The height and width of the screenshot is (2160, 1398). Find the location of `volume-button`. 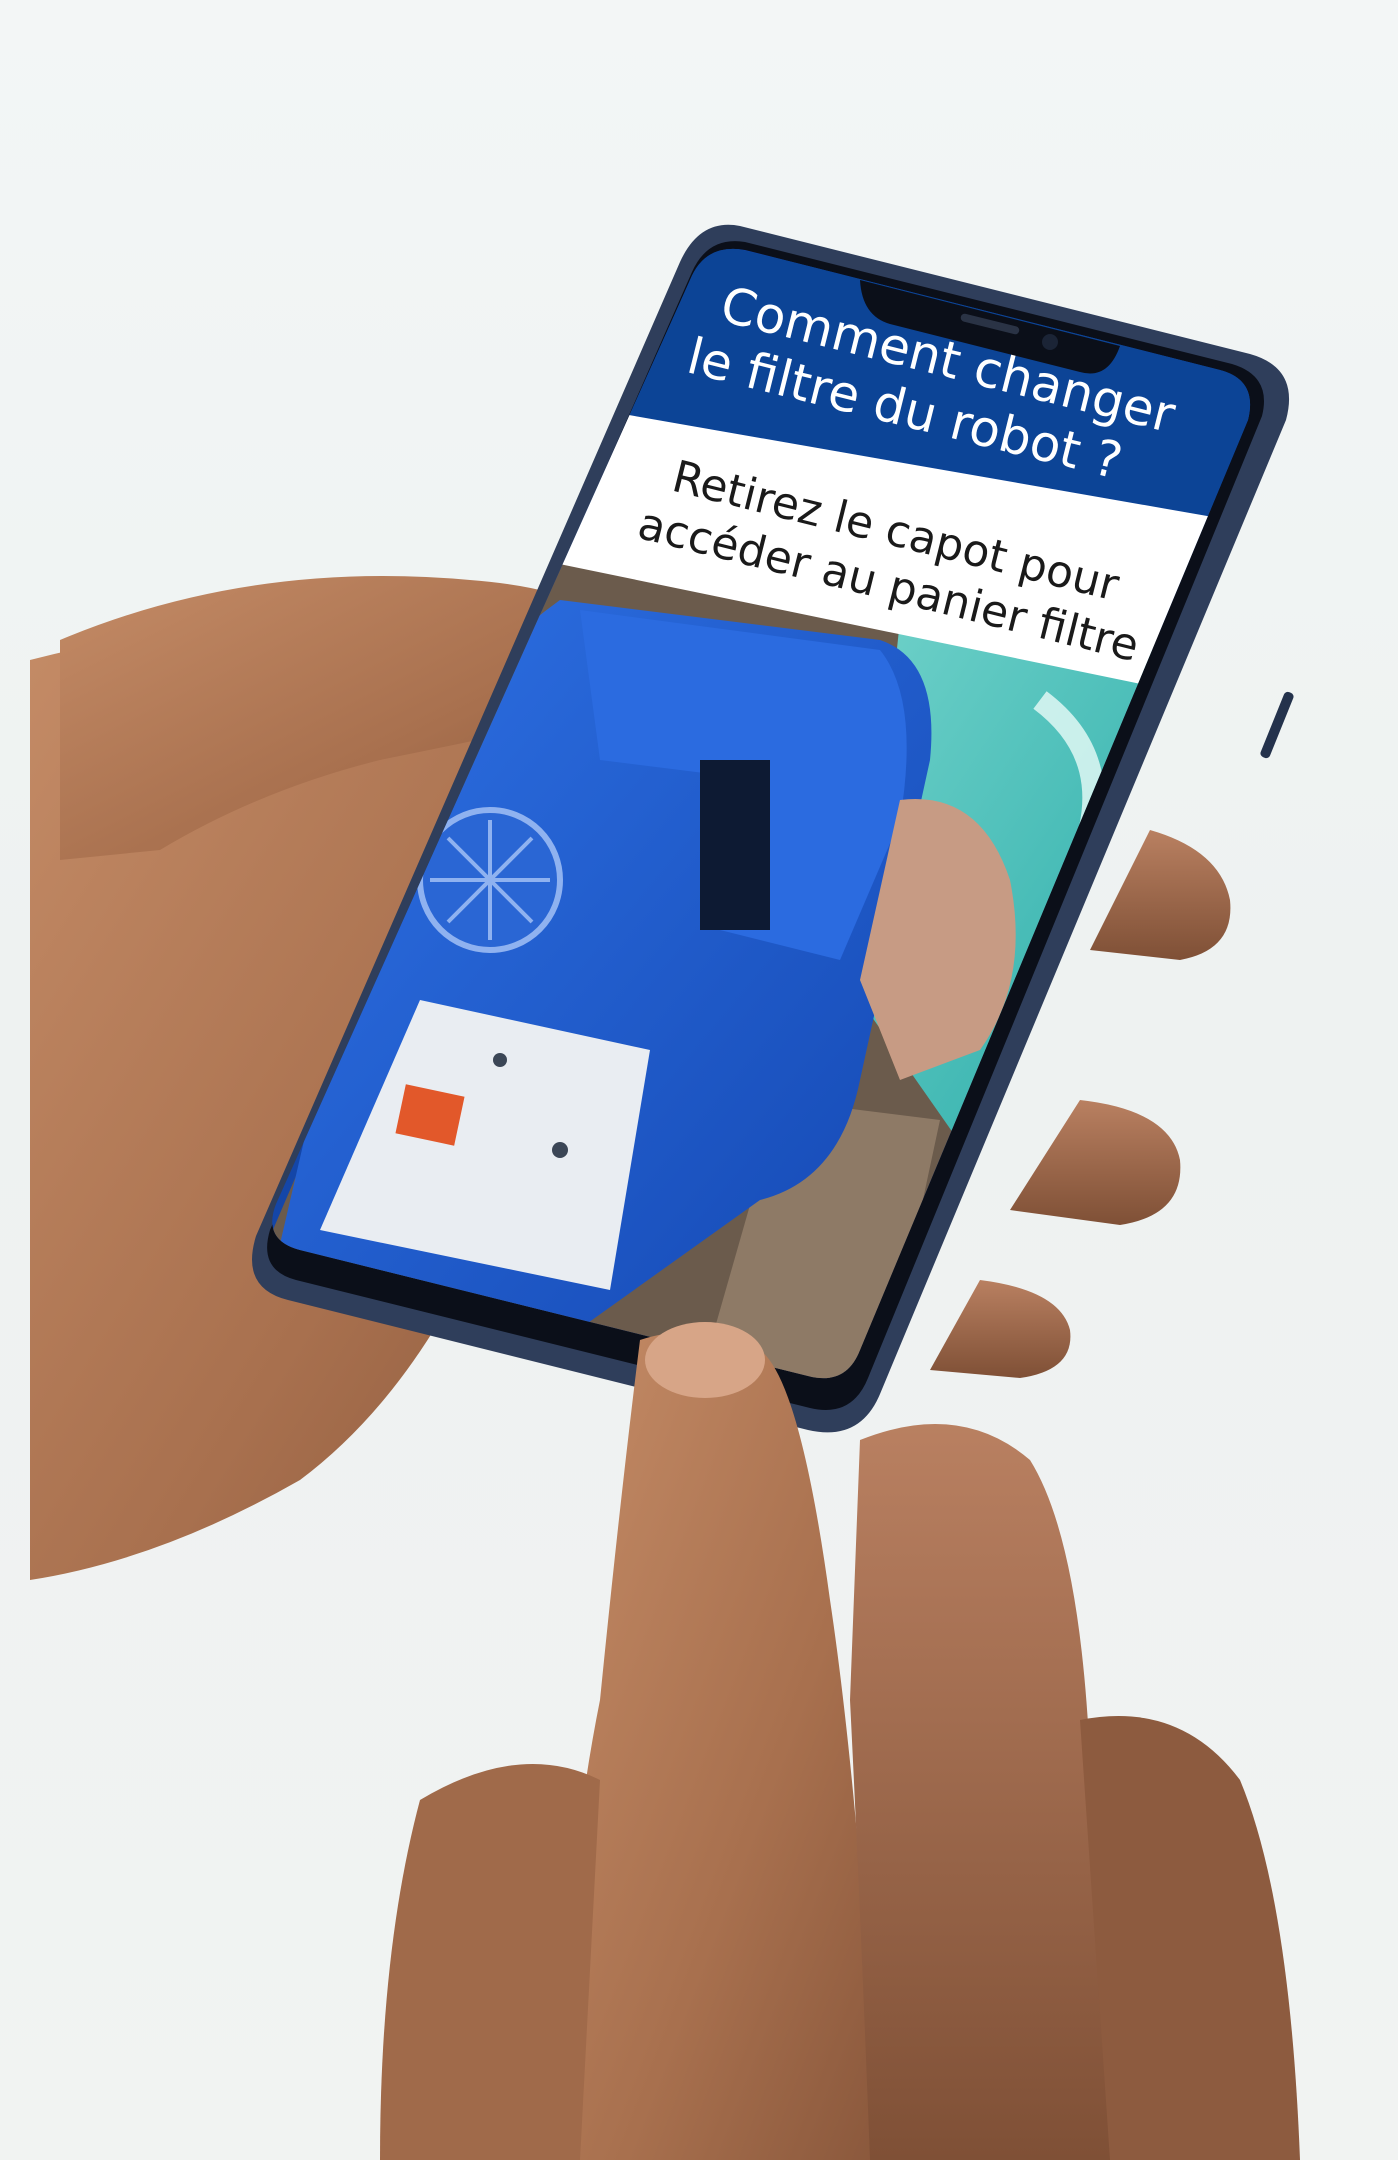

volume-button is located at coordinates (1277, 725).